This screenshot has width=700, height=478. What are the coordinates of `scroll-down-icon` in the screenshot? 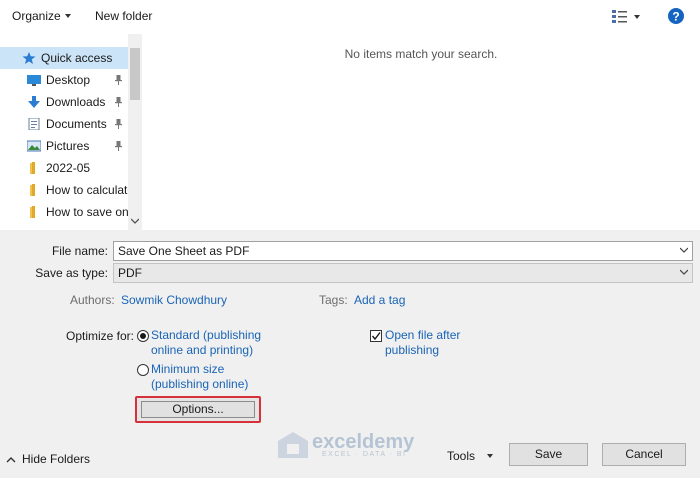 It's located at (135, 221).